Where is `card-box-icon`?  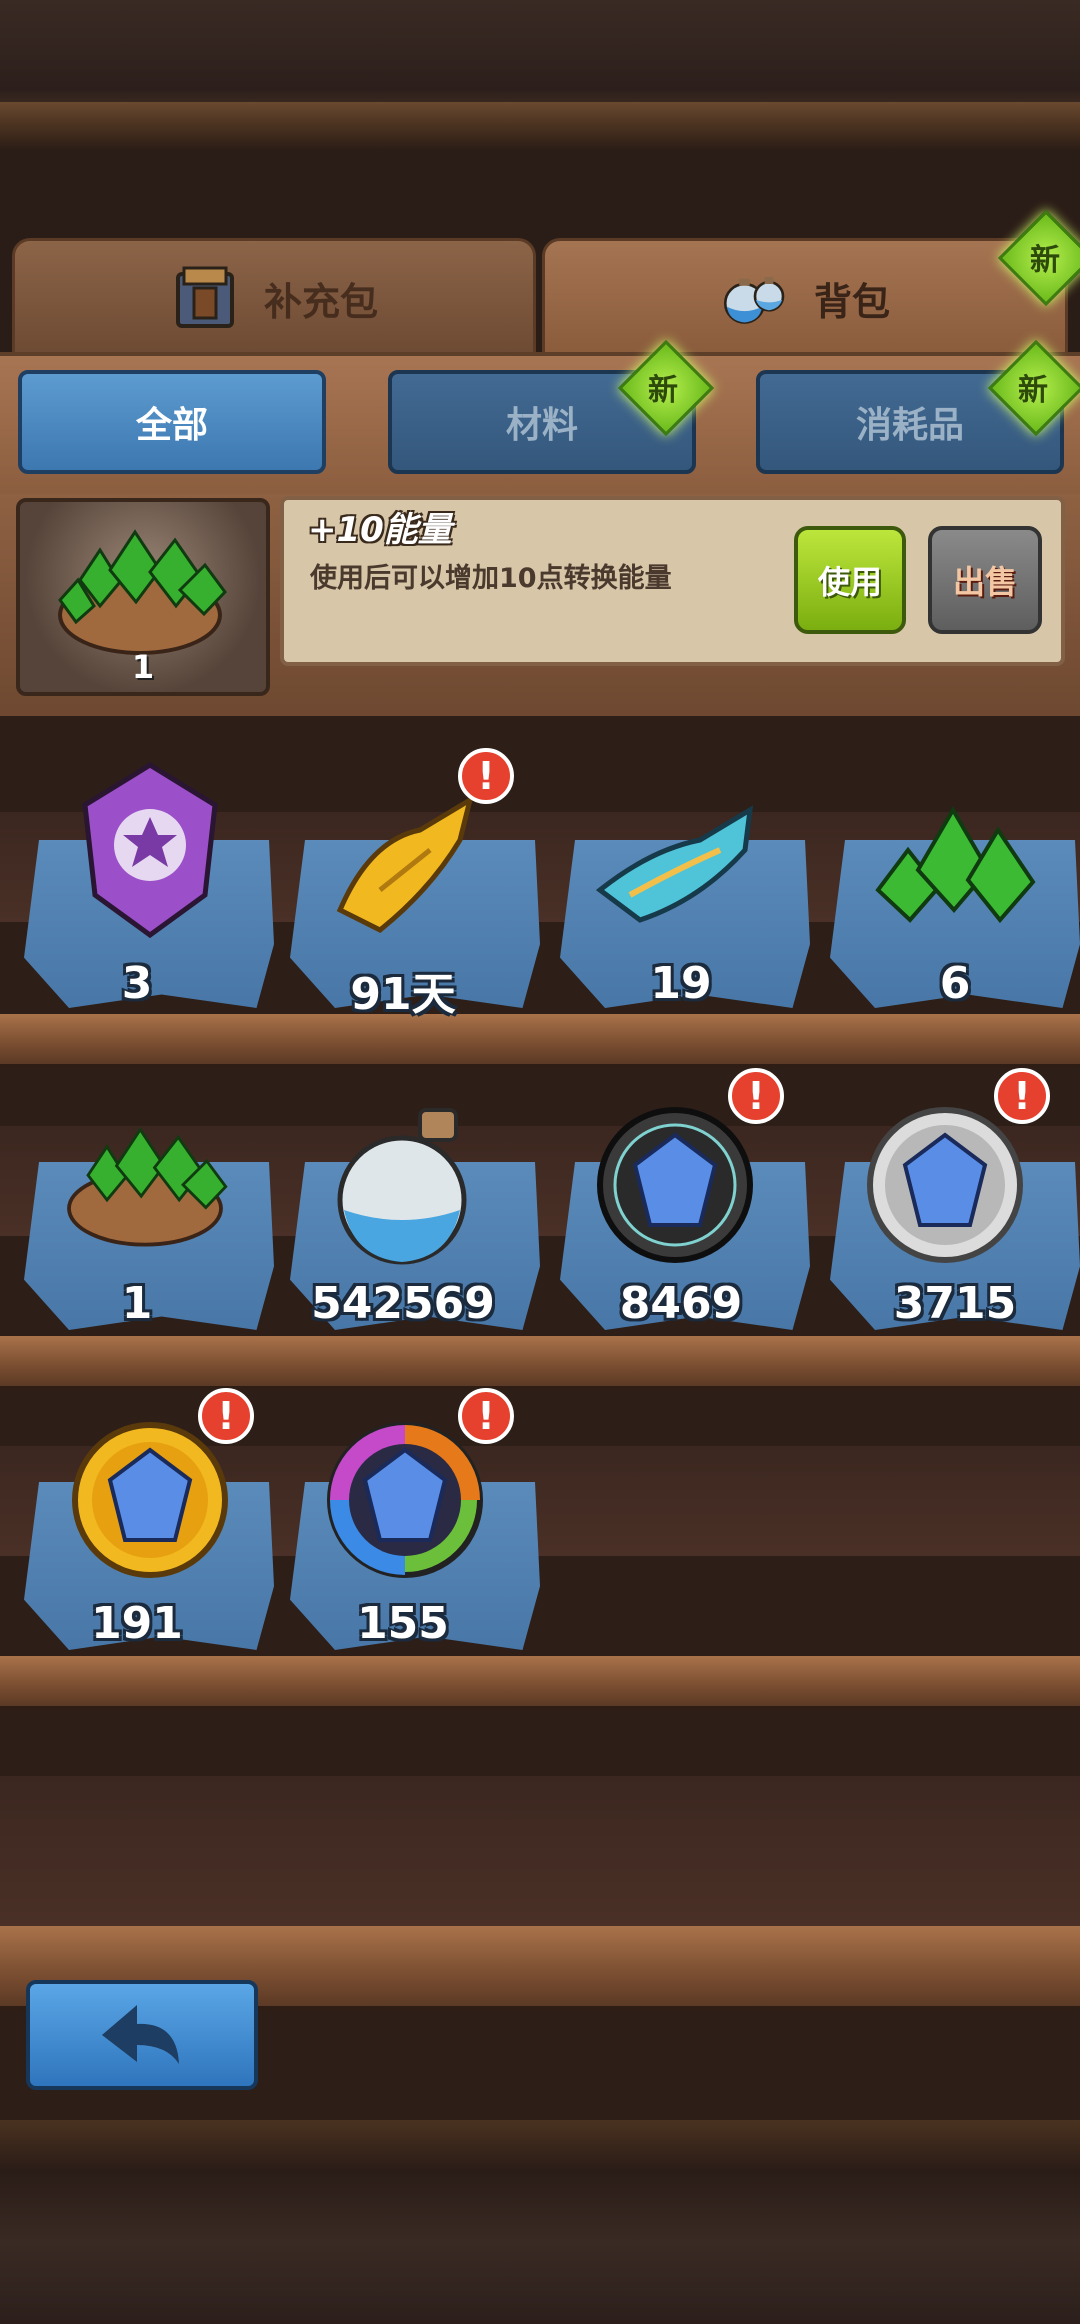 card-box-icon is located at coordinates (204, 297).